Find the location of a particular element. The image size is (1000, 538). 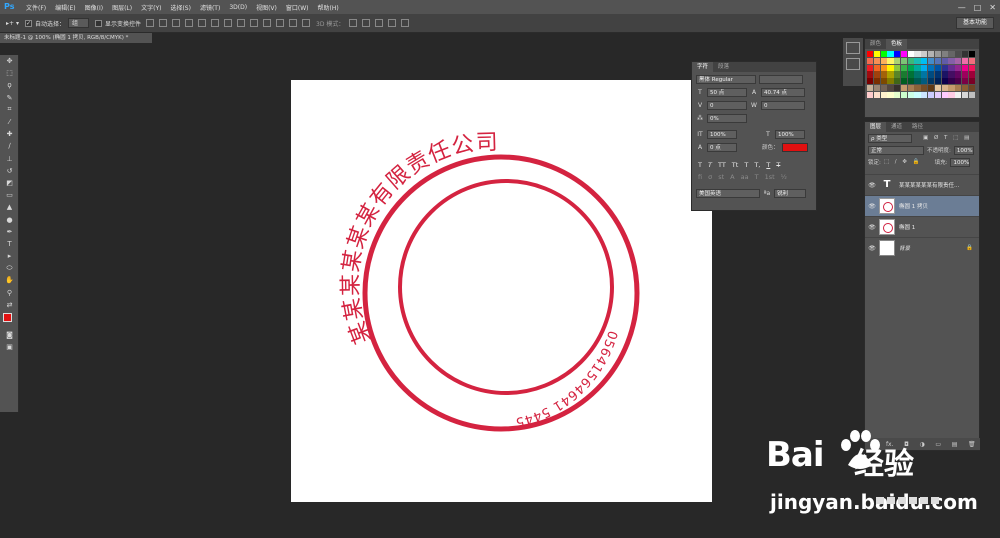

titling-icon: T is located at coordinates (757, 177).